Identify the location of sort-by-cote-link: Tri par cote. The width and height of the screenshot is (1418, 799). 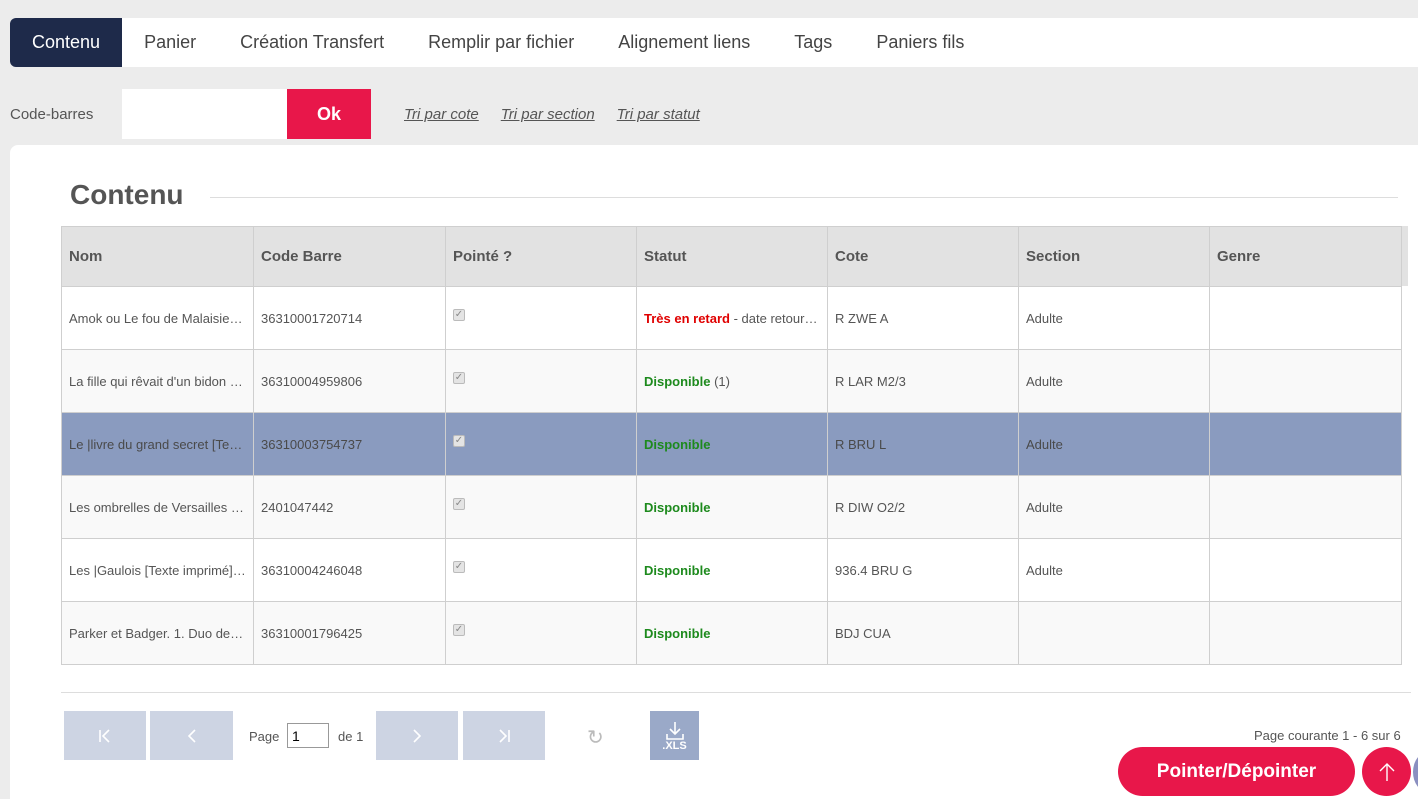
(441, 114).